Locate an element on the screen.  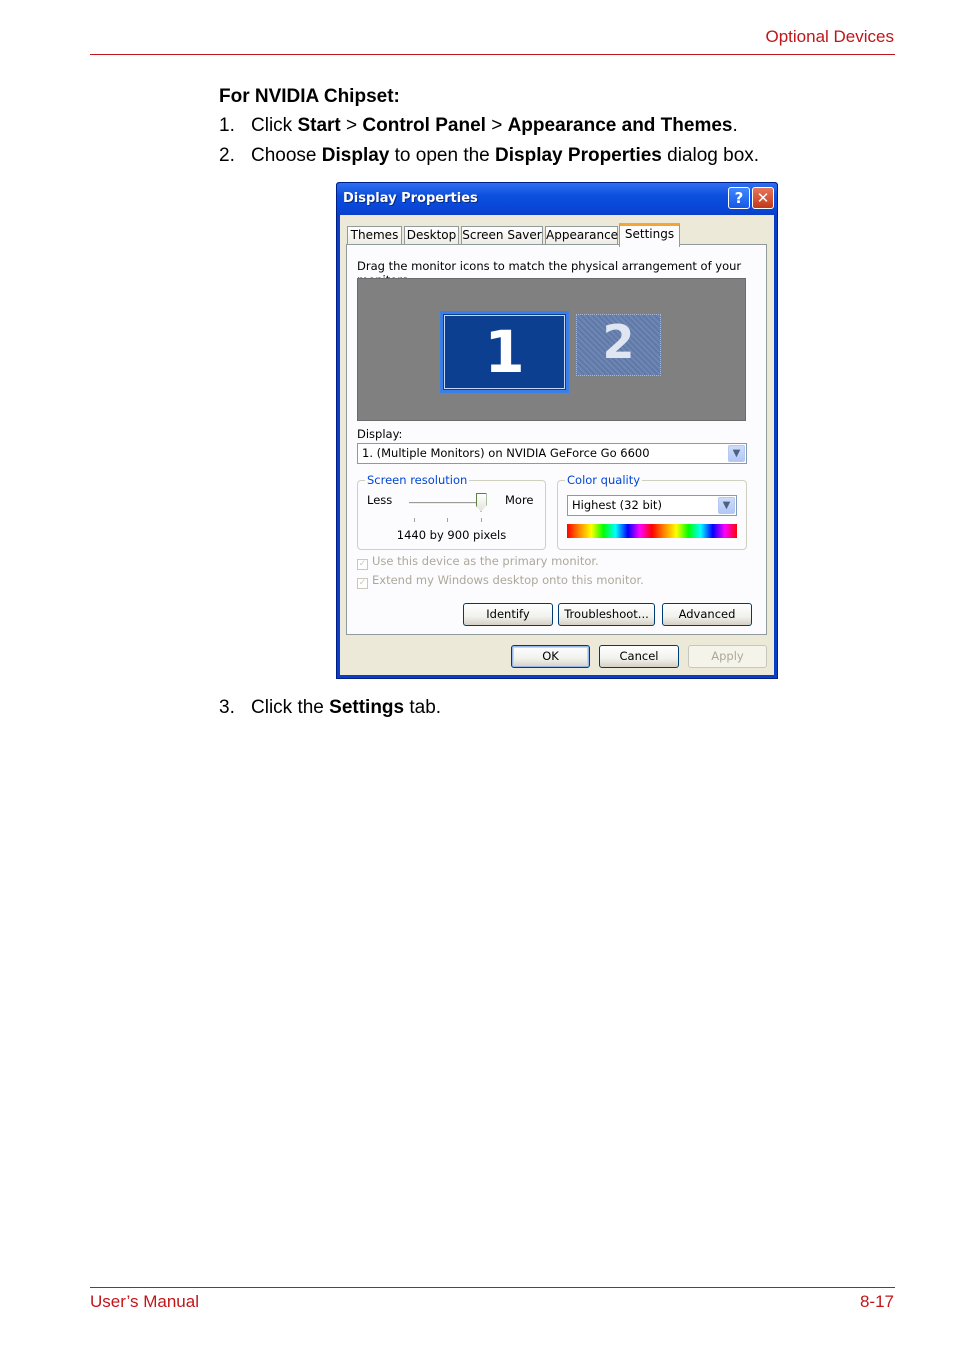
display-label: Display: is located at coordinates (380, 434).